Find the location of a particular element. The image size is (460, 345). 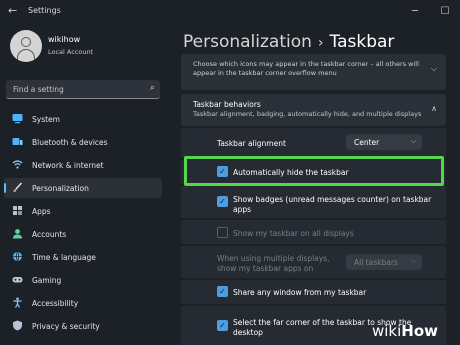

sidebar-item-label: System is located at coordinates (46, 119).